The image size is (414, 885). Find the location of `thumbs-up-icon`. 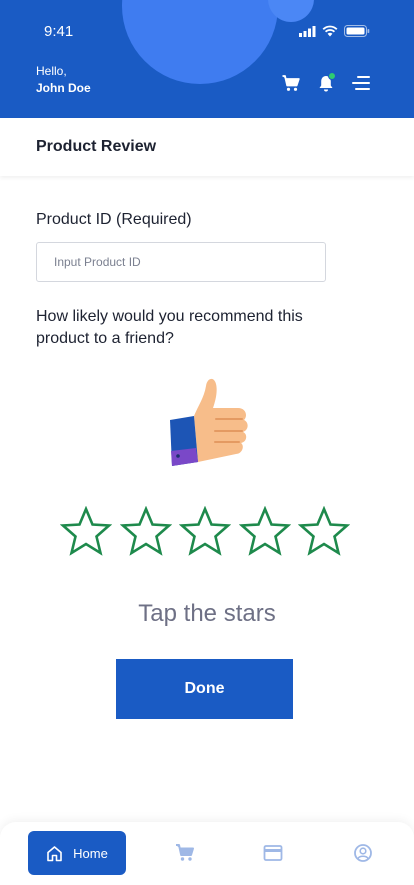

thumbs-up-icon is located at coordinates (209, 422).